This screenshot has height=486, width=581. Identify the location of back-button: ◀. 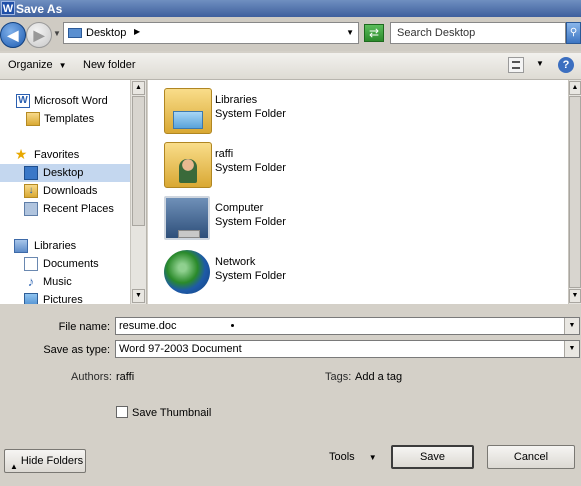
(13, 35).